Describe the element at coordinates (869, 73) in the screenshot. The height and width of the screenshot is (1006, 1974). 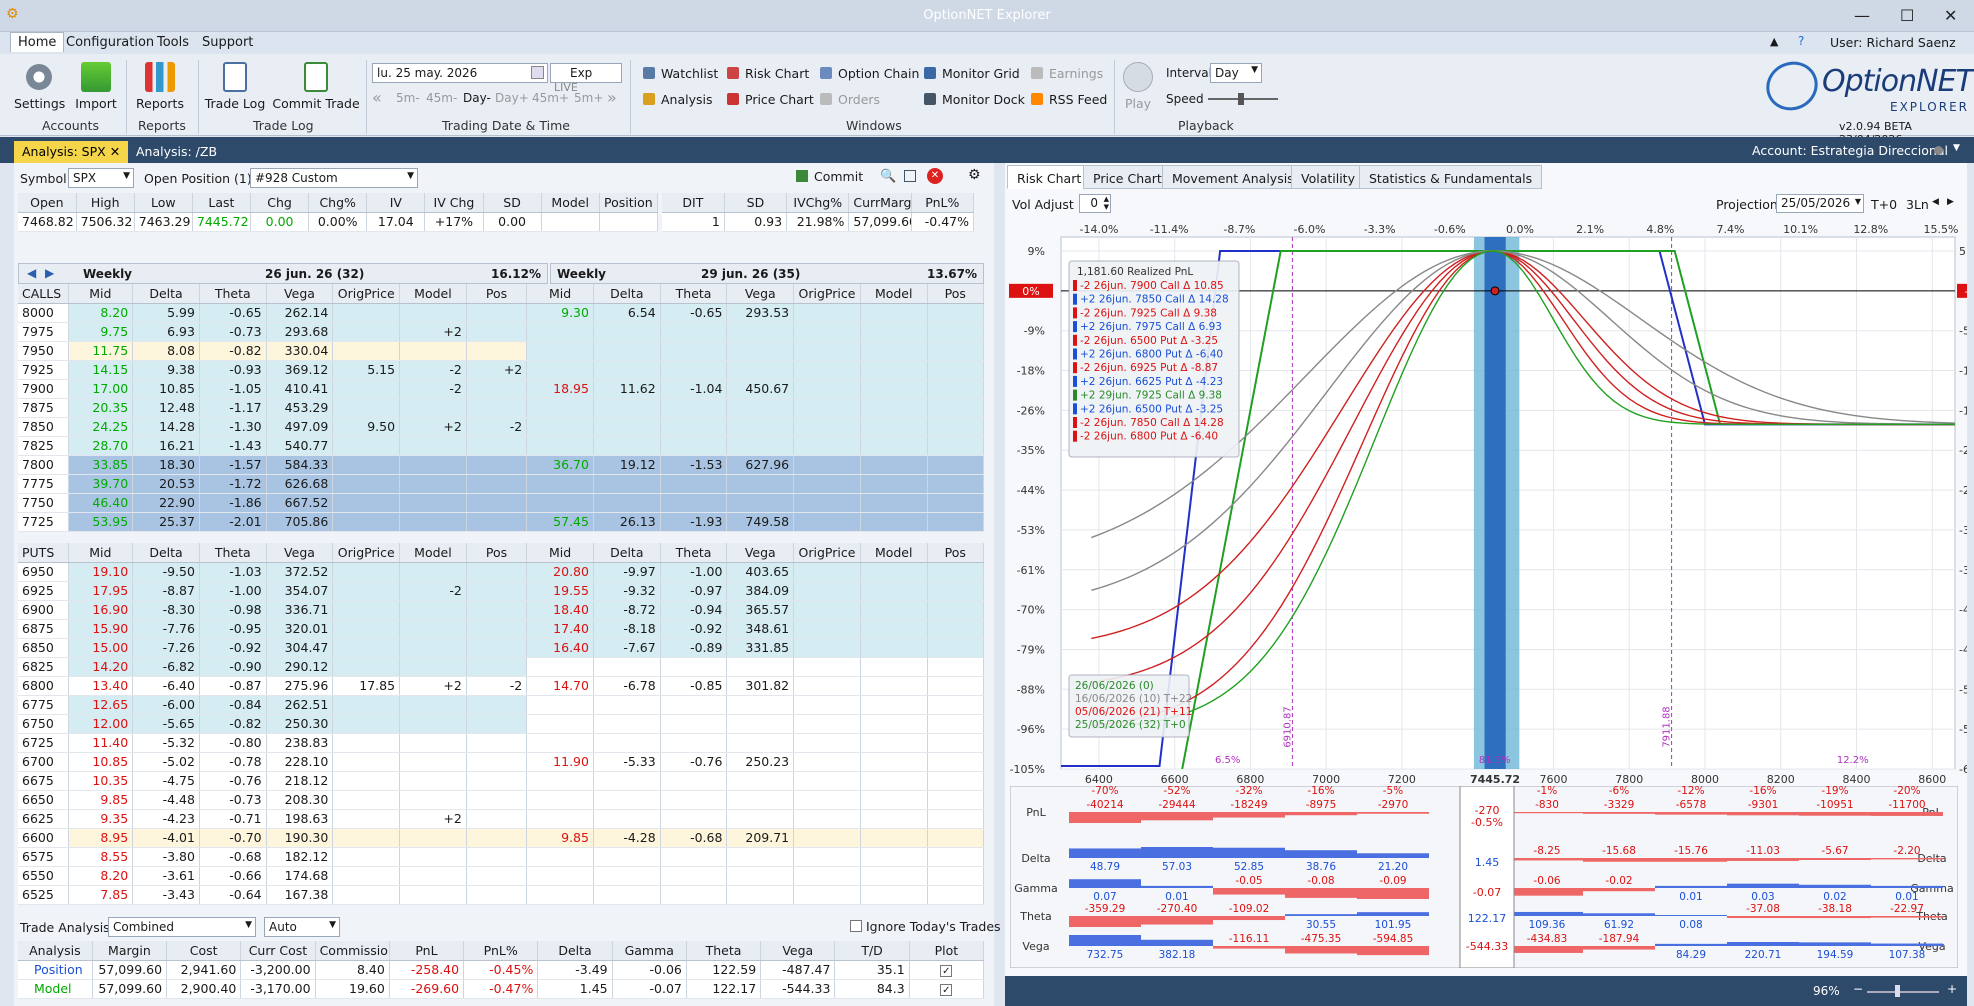
I see `option-chain-button: Option Chain` at that location.